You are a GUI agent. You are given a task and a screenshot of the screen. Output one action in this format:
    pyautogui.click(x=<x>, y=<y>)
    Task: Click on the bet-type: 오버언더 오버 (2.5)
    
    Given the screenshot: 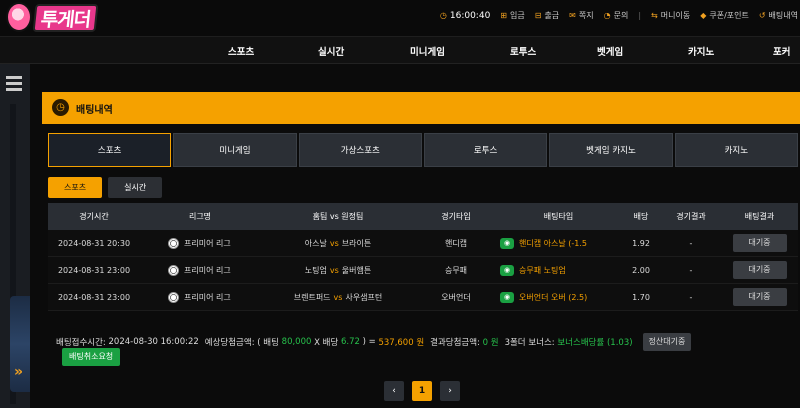 What is the action you would take?
    pyautogui.click(x=553, y=297)
    